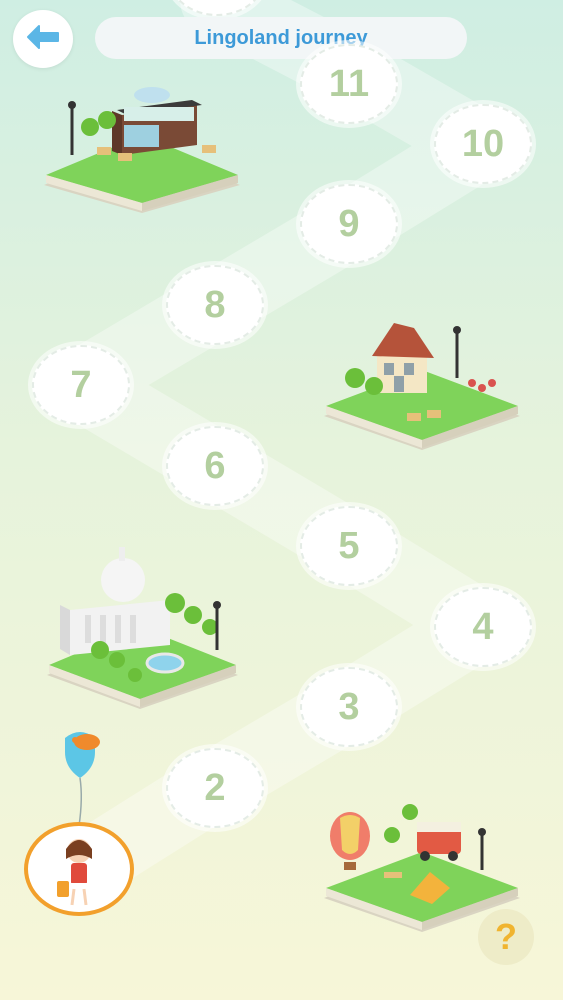  Describe the element at coordinates (142, 628) in the screenshot. I see `capitol-island` at that location.